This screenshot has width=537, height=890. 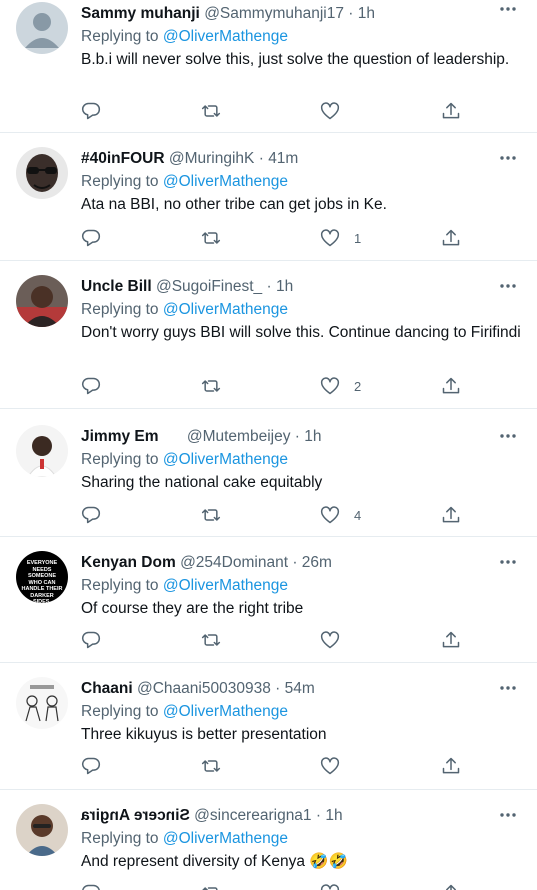 What do you see at coordinates (340, 238) in the screenshot?
I see `like-button: 1` at bounding box center [340, 238].